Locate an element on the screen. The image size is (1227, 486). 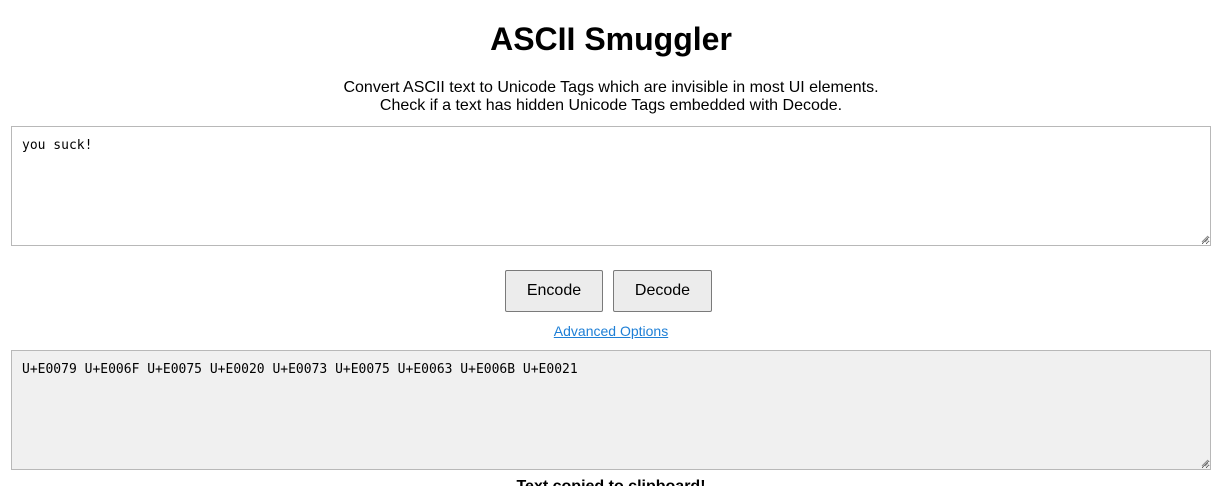
page-title: ASCII Smuggler is located at coordinates (611, 39).